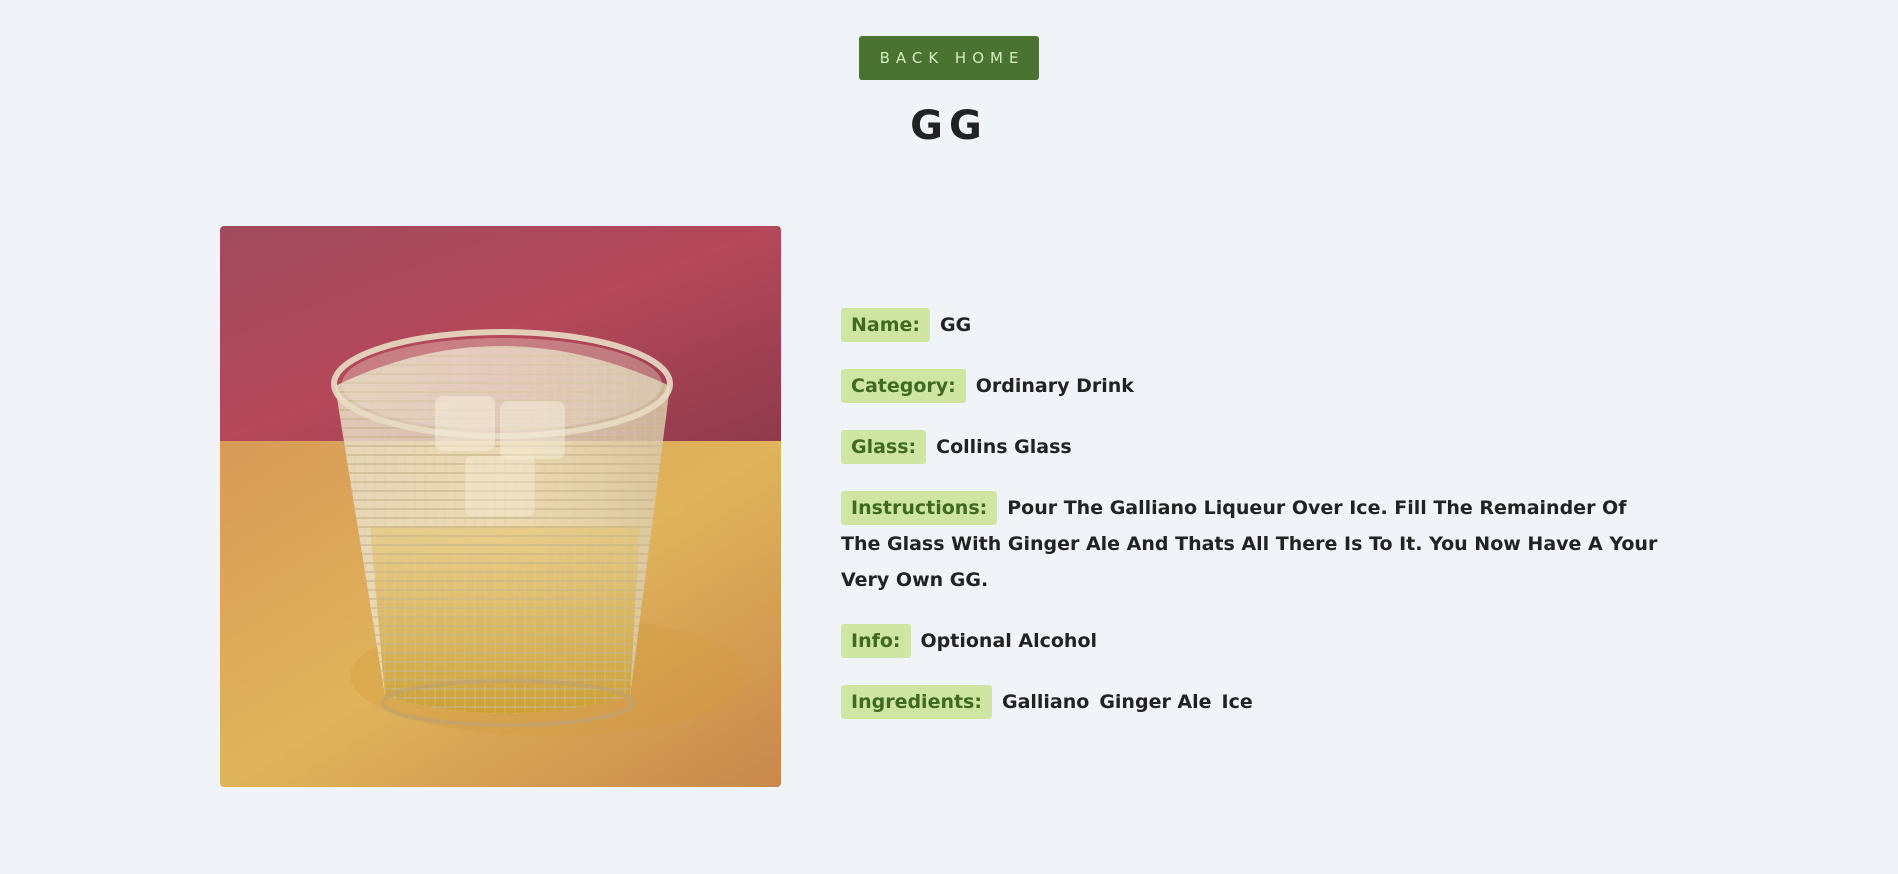  What do you see at coordinates (1256, 447) in the screenshot?
I see `detail-row-glass: Glass: Collins Glass` at bounding box center [1256, 447].